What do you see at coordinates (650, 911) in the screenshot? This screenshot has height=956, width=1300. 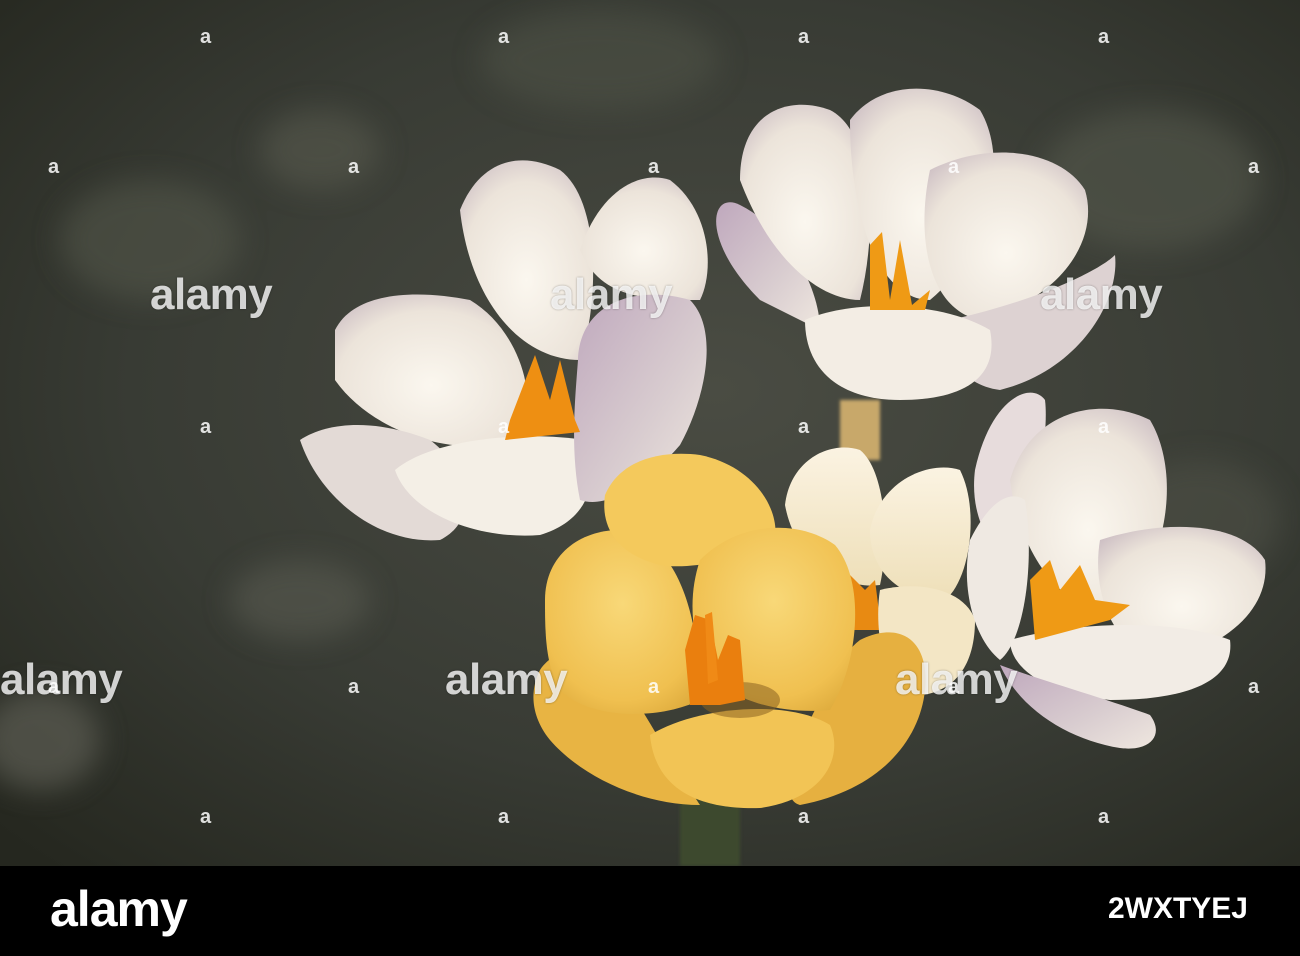 I see `footer-bar: alamy 2WXTYEJ` at bounding box center [650, 911].